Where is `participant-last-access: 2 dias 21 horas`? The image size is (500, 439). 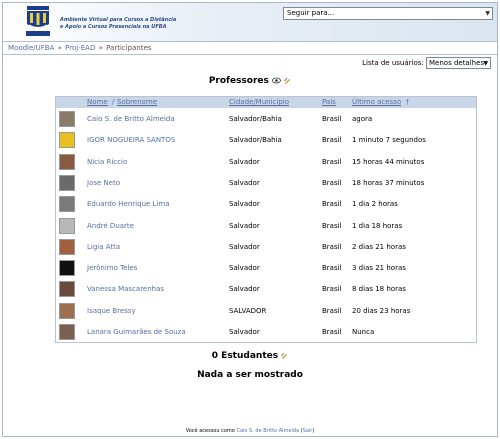
participant-last-access: 2 dias 21 horas is located at coordinates (379, 246).